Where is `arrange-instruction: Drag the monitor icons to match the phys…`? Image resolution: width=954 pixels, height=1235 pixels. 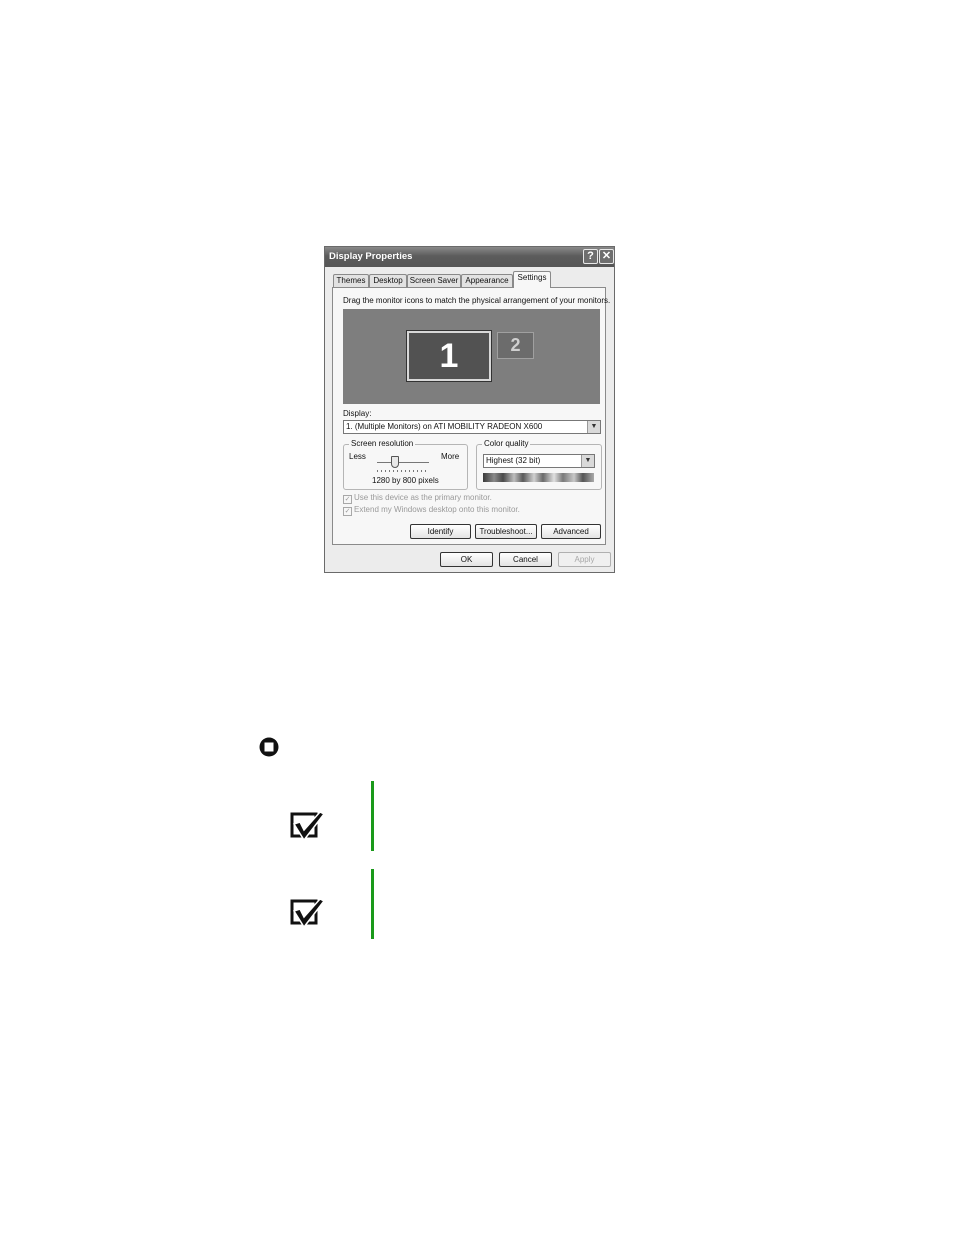
arrange-instruction: Drag the monitor icons to match the phys… is located at coordinates (477, 300).